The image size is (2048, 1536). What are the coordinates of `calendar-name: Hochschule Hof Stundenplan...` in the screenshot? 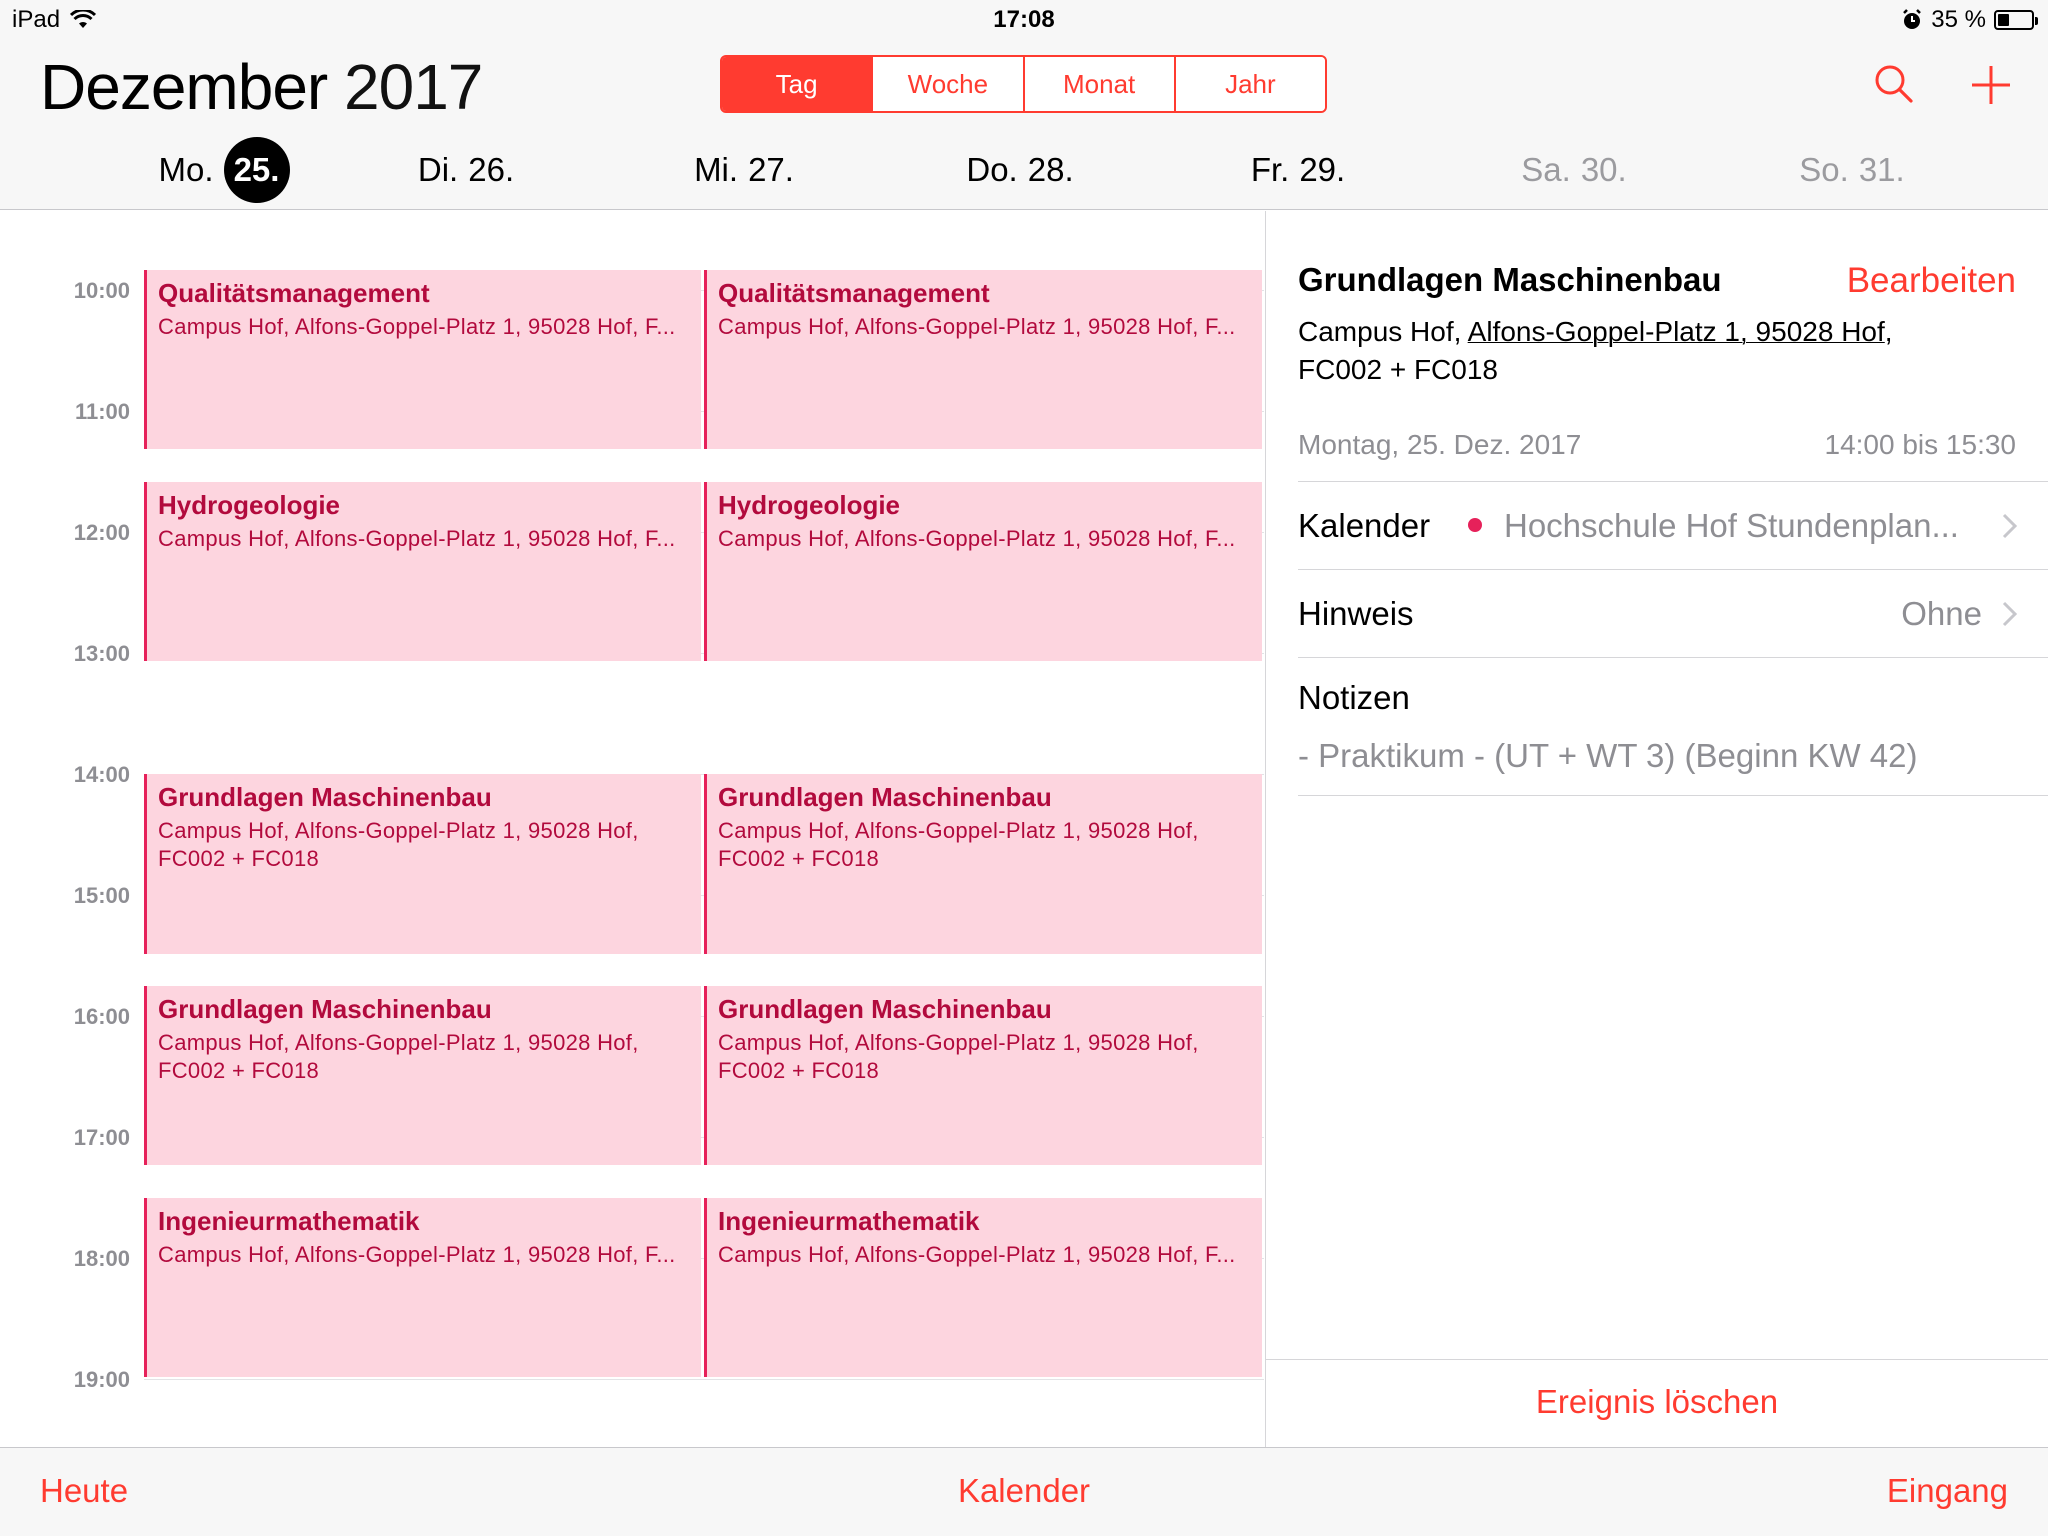 It's located at (1731, 525).